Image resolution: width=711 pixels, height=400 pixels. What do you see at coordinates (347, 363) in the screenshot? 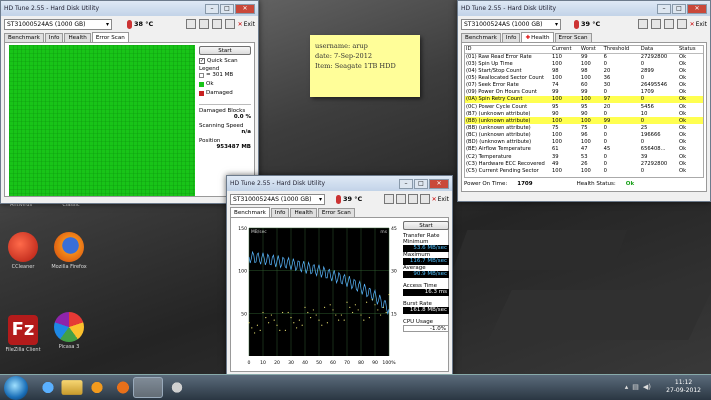
I see `x-tick-label: 70` at bounding box center [347, 363].